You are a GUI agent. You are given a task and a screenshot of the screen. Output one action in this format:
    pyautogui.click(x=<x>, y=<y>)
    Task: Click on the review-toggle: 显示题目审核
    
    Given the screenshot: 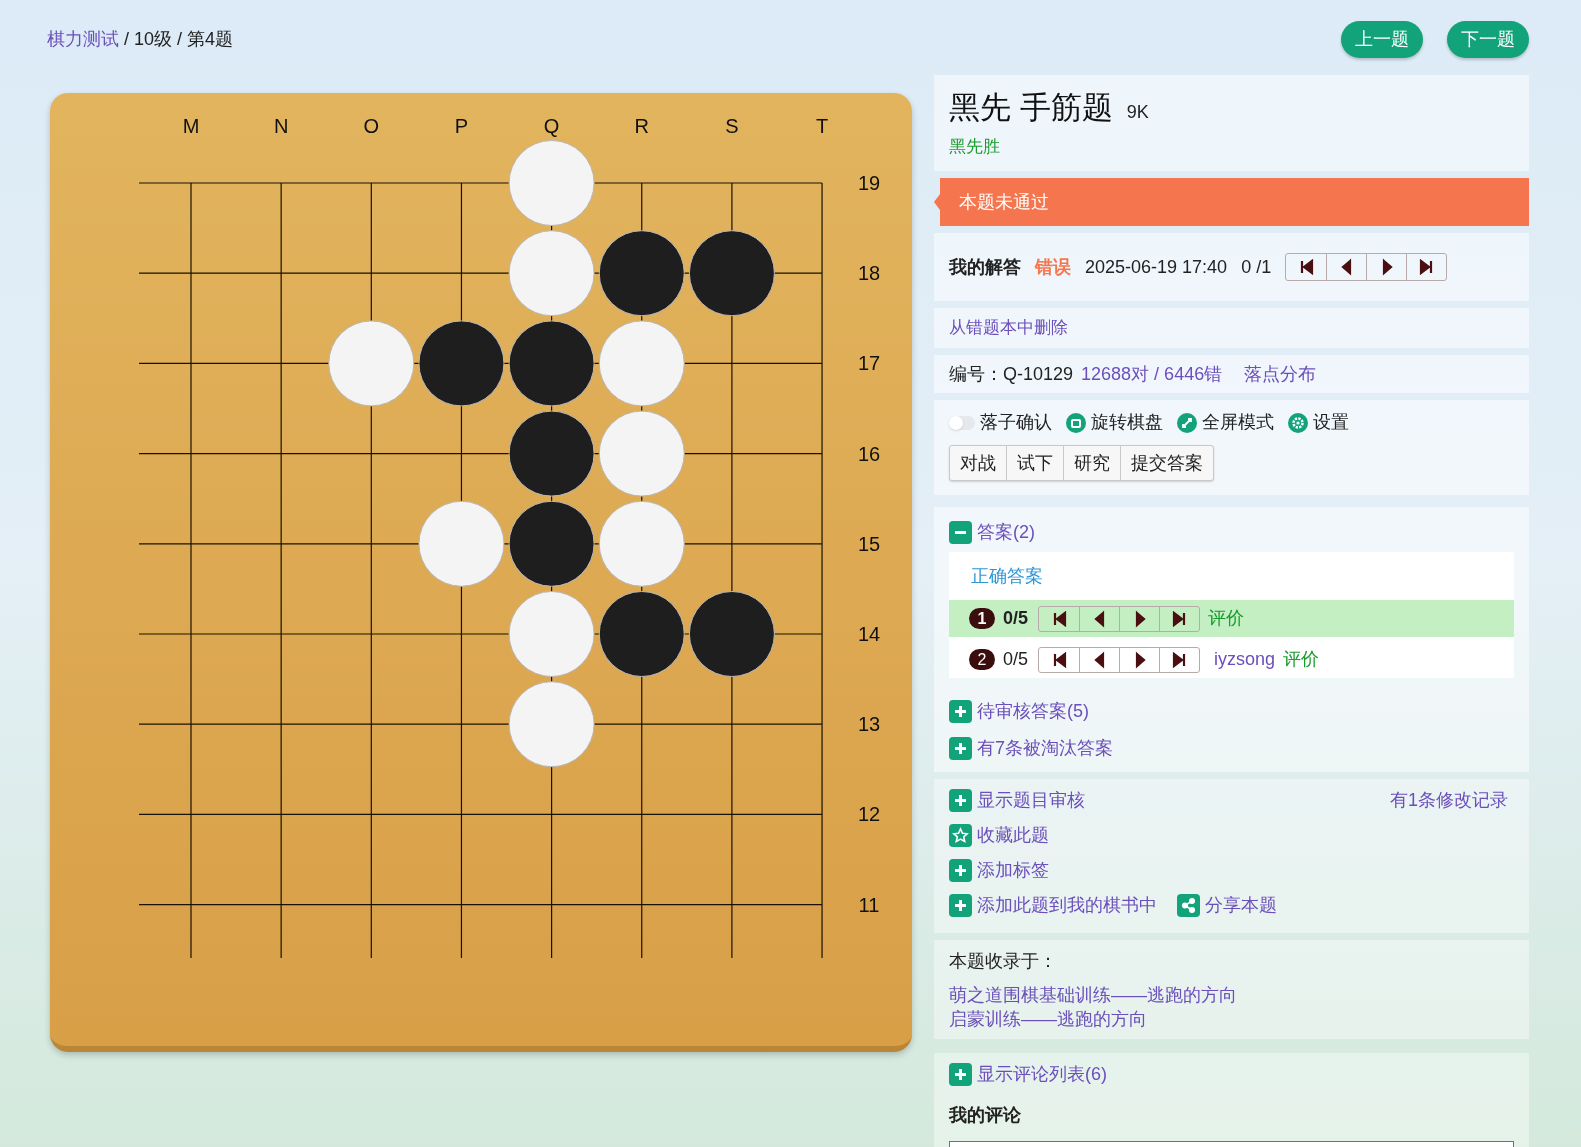 What is the action you would take?
    pyautogui.click(x=1031, y=800)
    